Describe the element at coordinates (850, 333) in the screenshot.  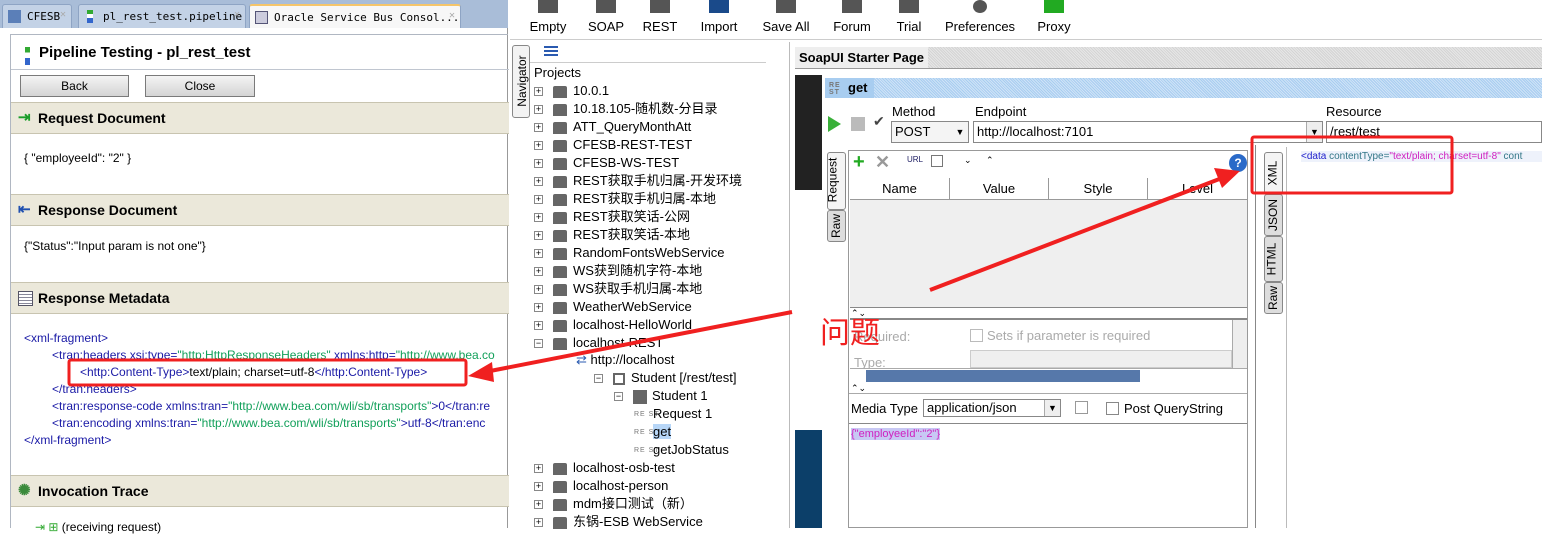
I see `annotation-label: 问题` at that location.